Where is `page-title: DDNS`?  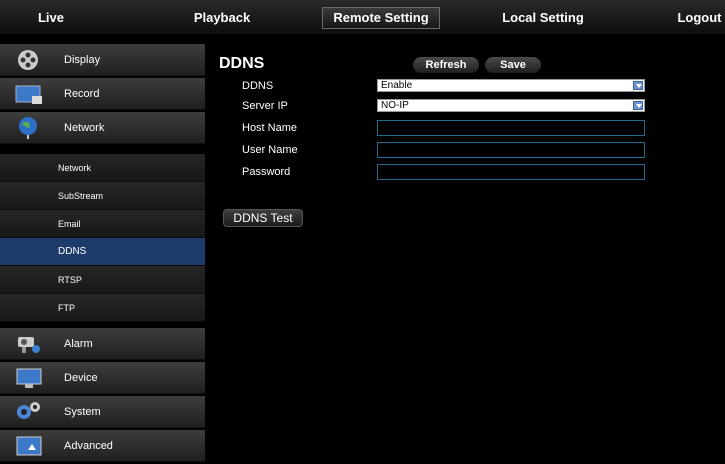
page-title: DDNS is located at coordinates (242, 63).